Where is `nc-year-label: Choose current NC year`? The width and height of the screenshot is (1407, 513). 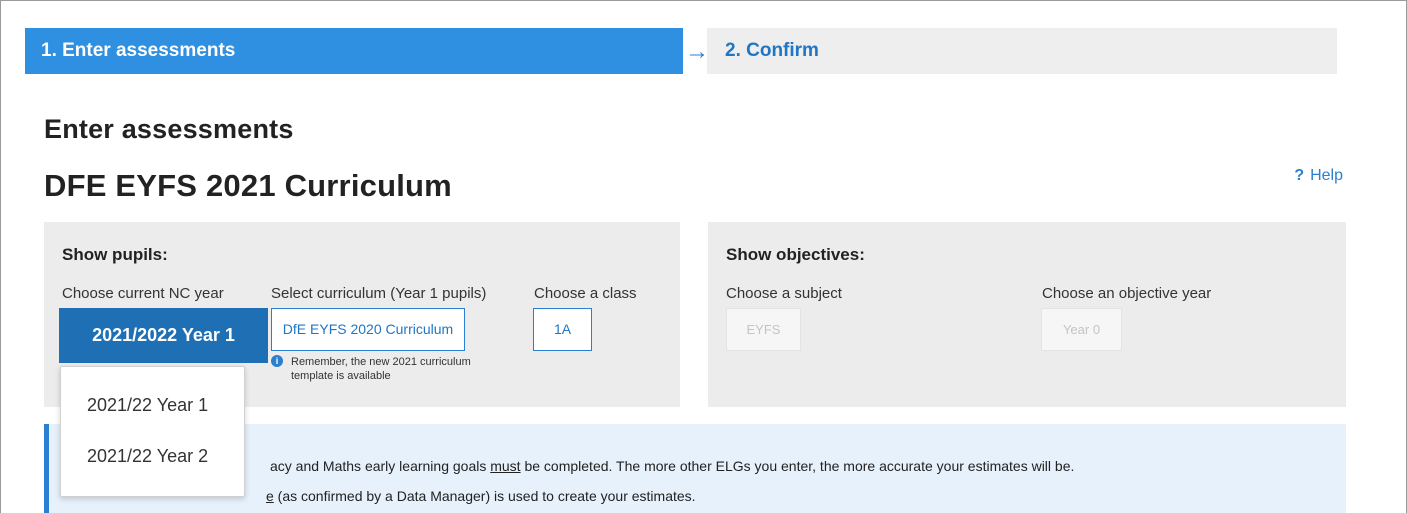
nc-year-label: Choose current NC year is located at coordinates (143, 293).